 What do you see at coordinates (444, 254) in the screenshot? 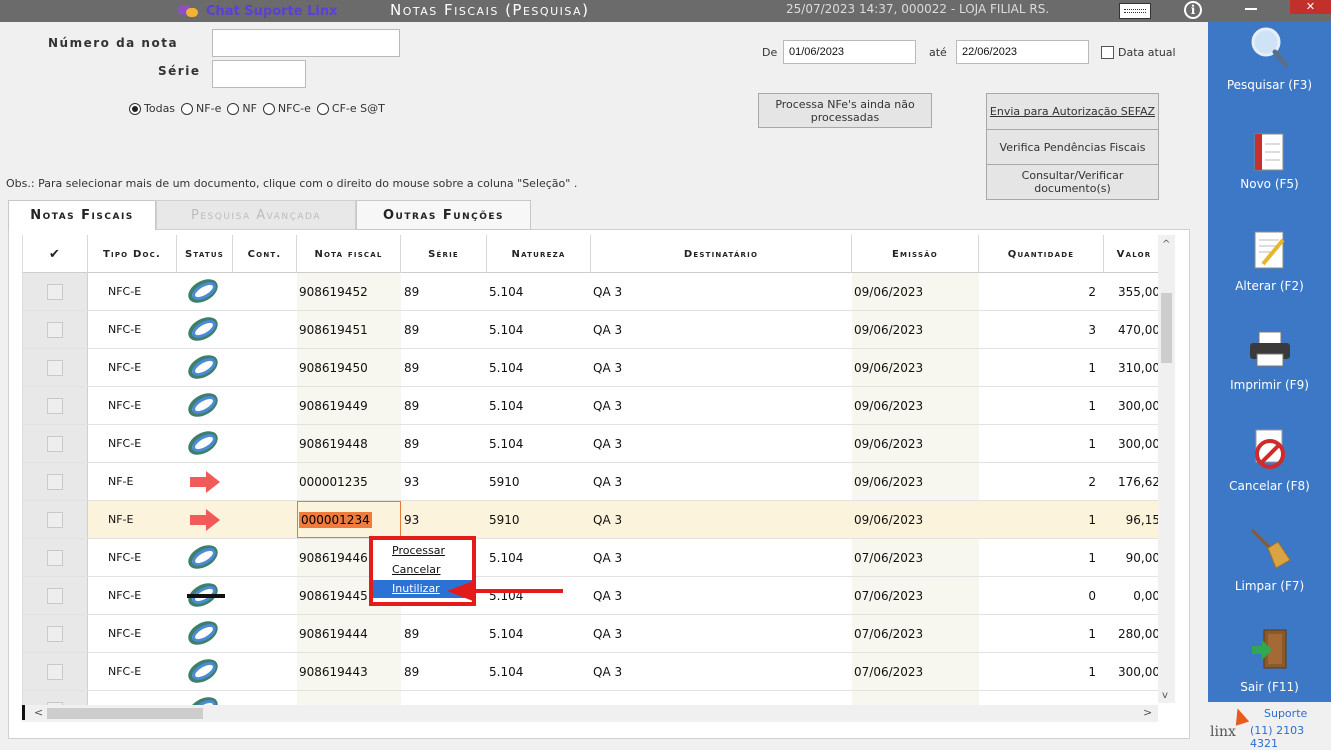
I see `header-serie: Série` at bounding box center [444, 254].